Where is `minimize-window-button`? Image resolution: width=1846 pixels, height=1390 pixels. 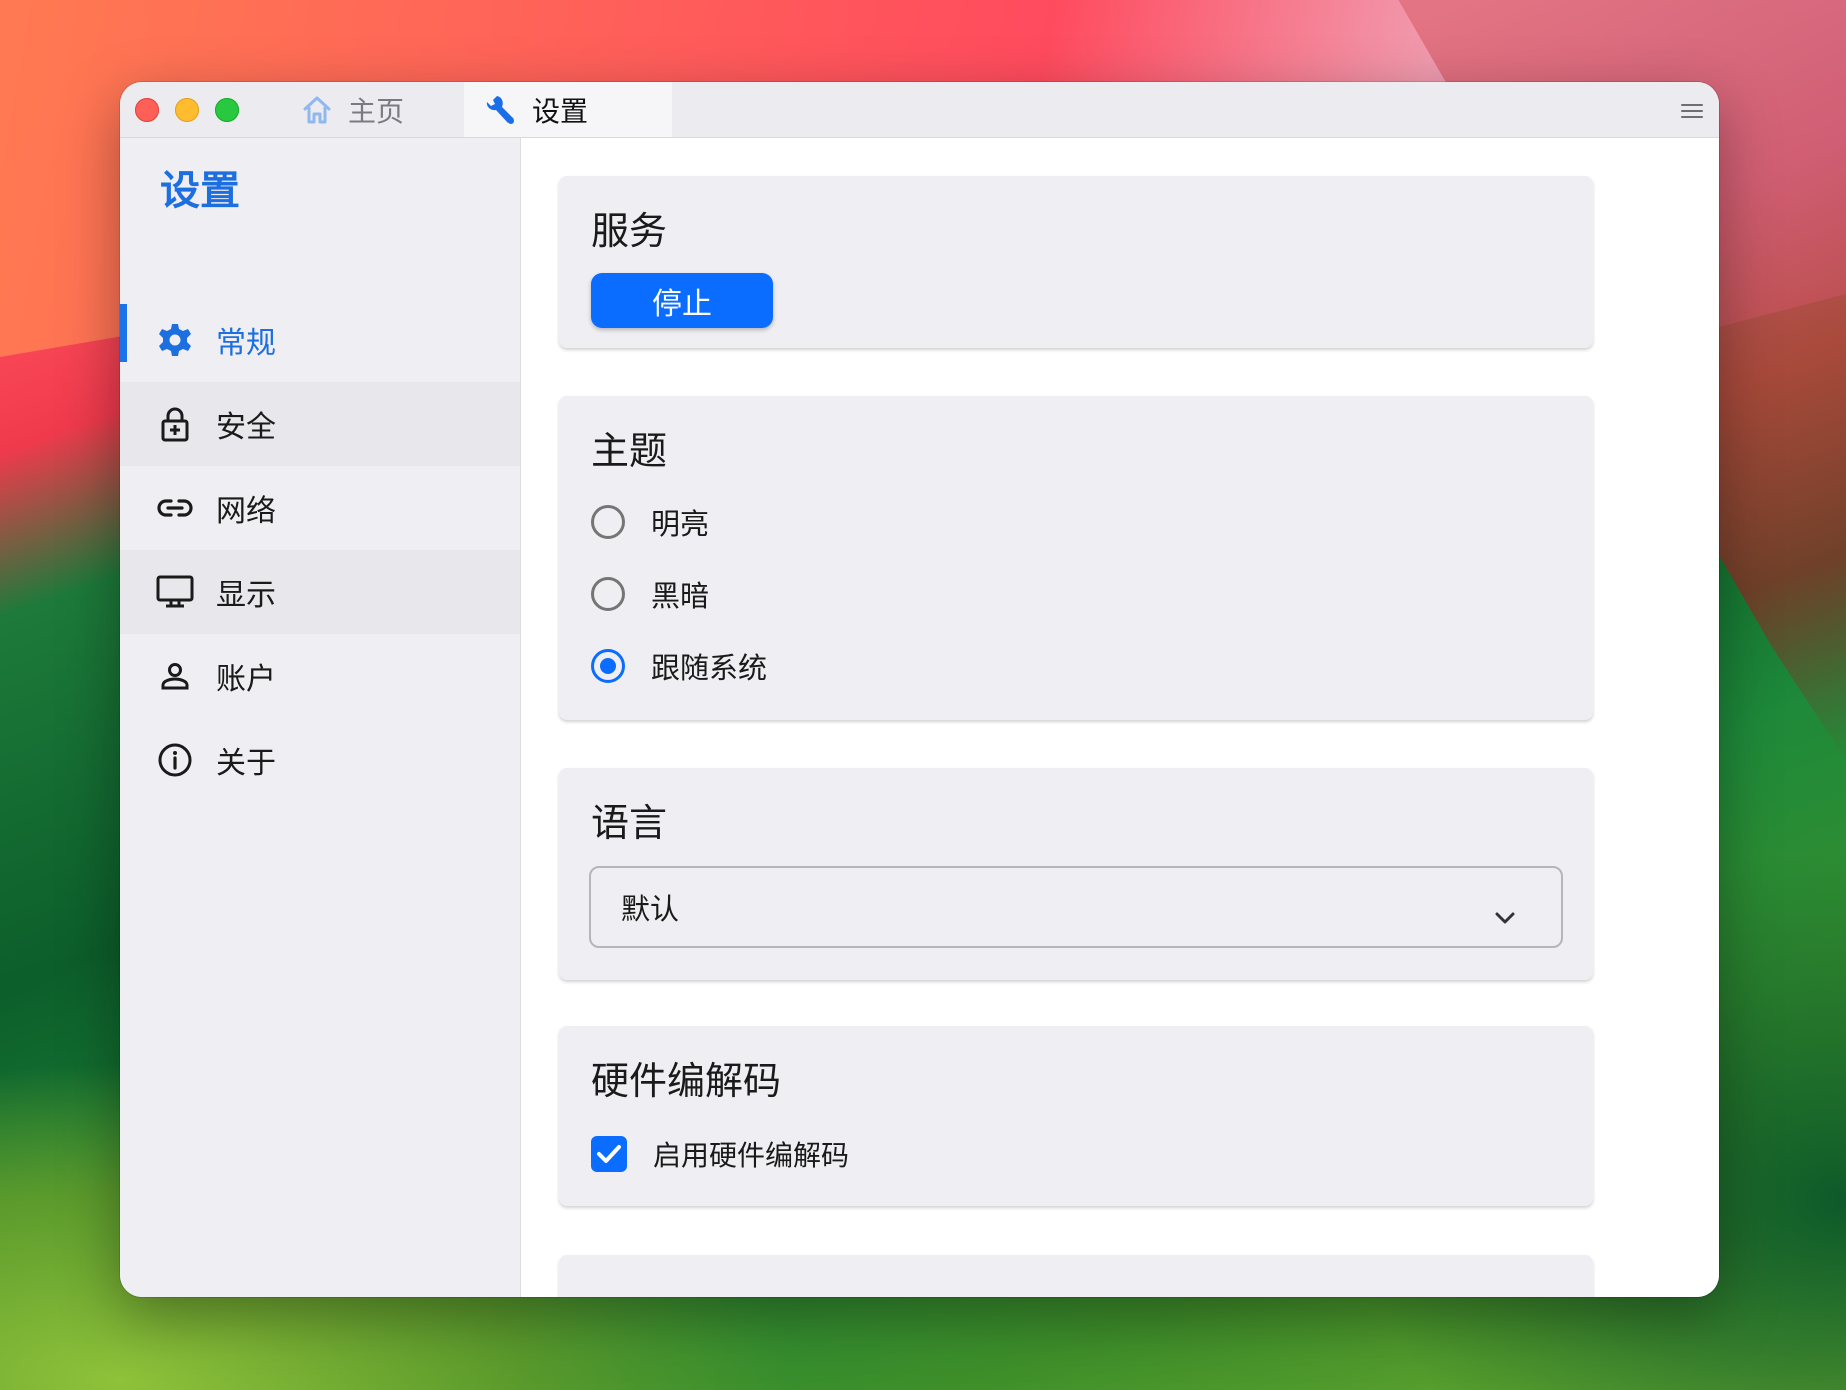
minimize-window-button is located at coordinates (187, 110).